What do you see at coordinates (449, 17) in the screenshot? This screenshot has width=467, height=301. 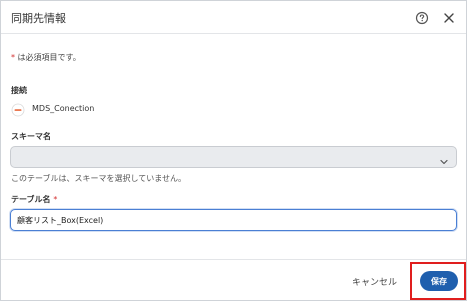 I see `close-icon` at bounding box center [449, 17].